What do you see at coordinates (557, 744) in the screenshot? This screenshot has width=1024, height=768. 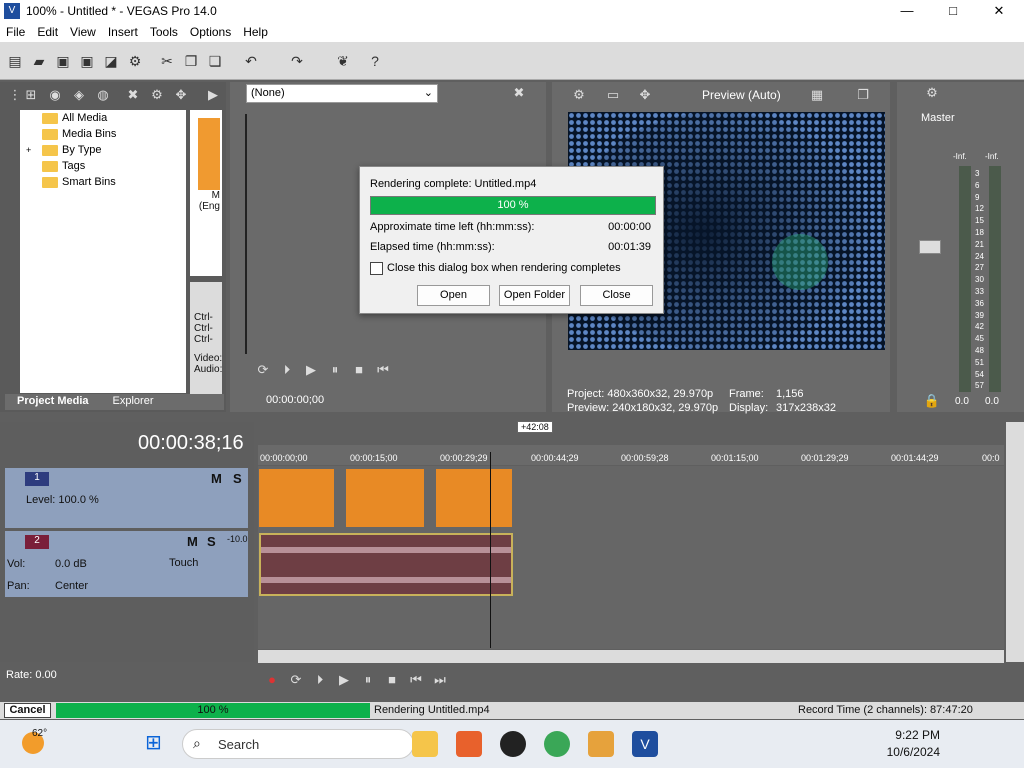 I see `chrome-icon` at bounding box center [557, 744].